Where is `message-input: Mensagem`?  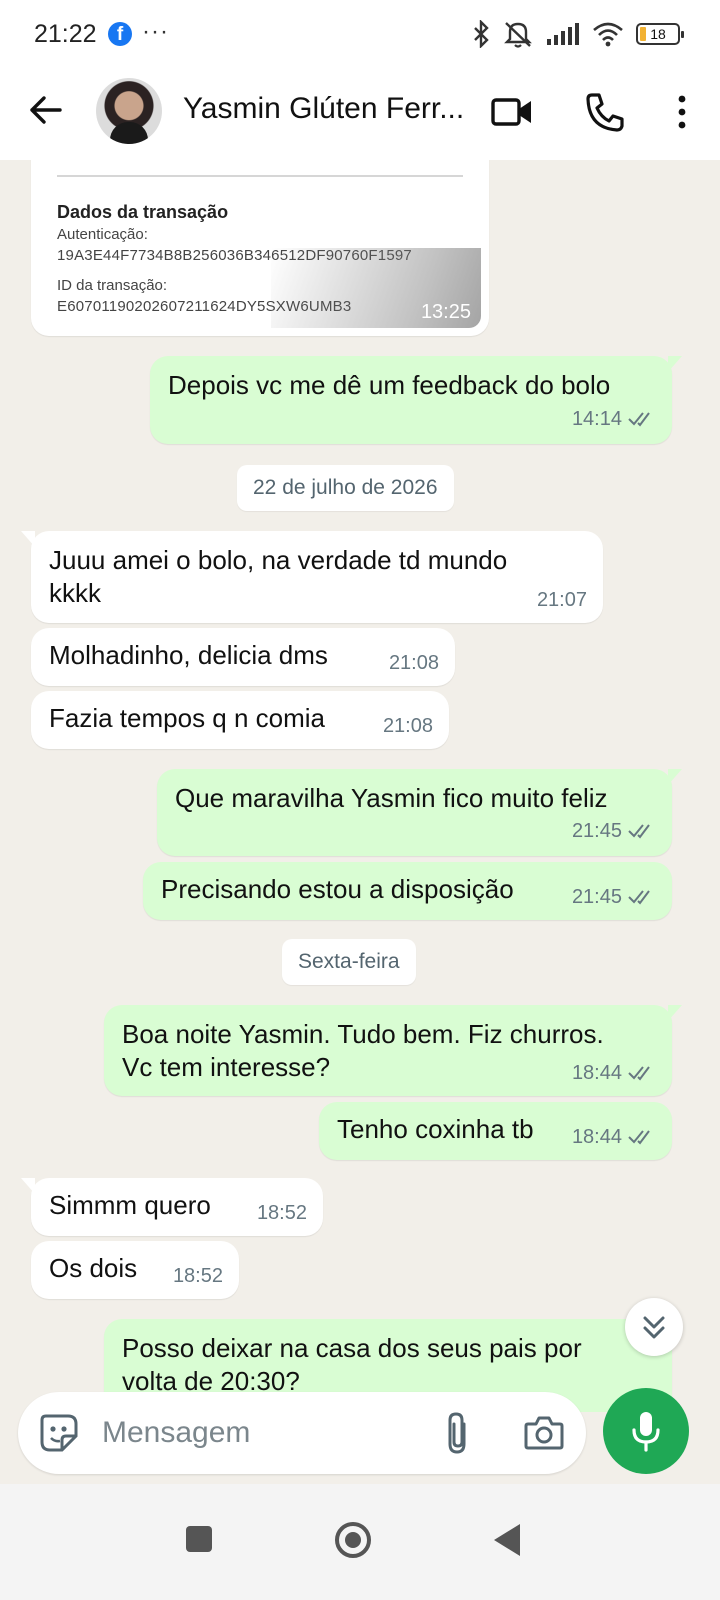
message-input: Mensagem is located at coordinates (176, 1433).